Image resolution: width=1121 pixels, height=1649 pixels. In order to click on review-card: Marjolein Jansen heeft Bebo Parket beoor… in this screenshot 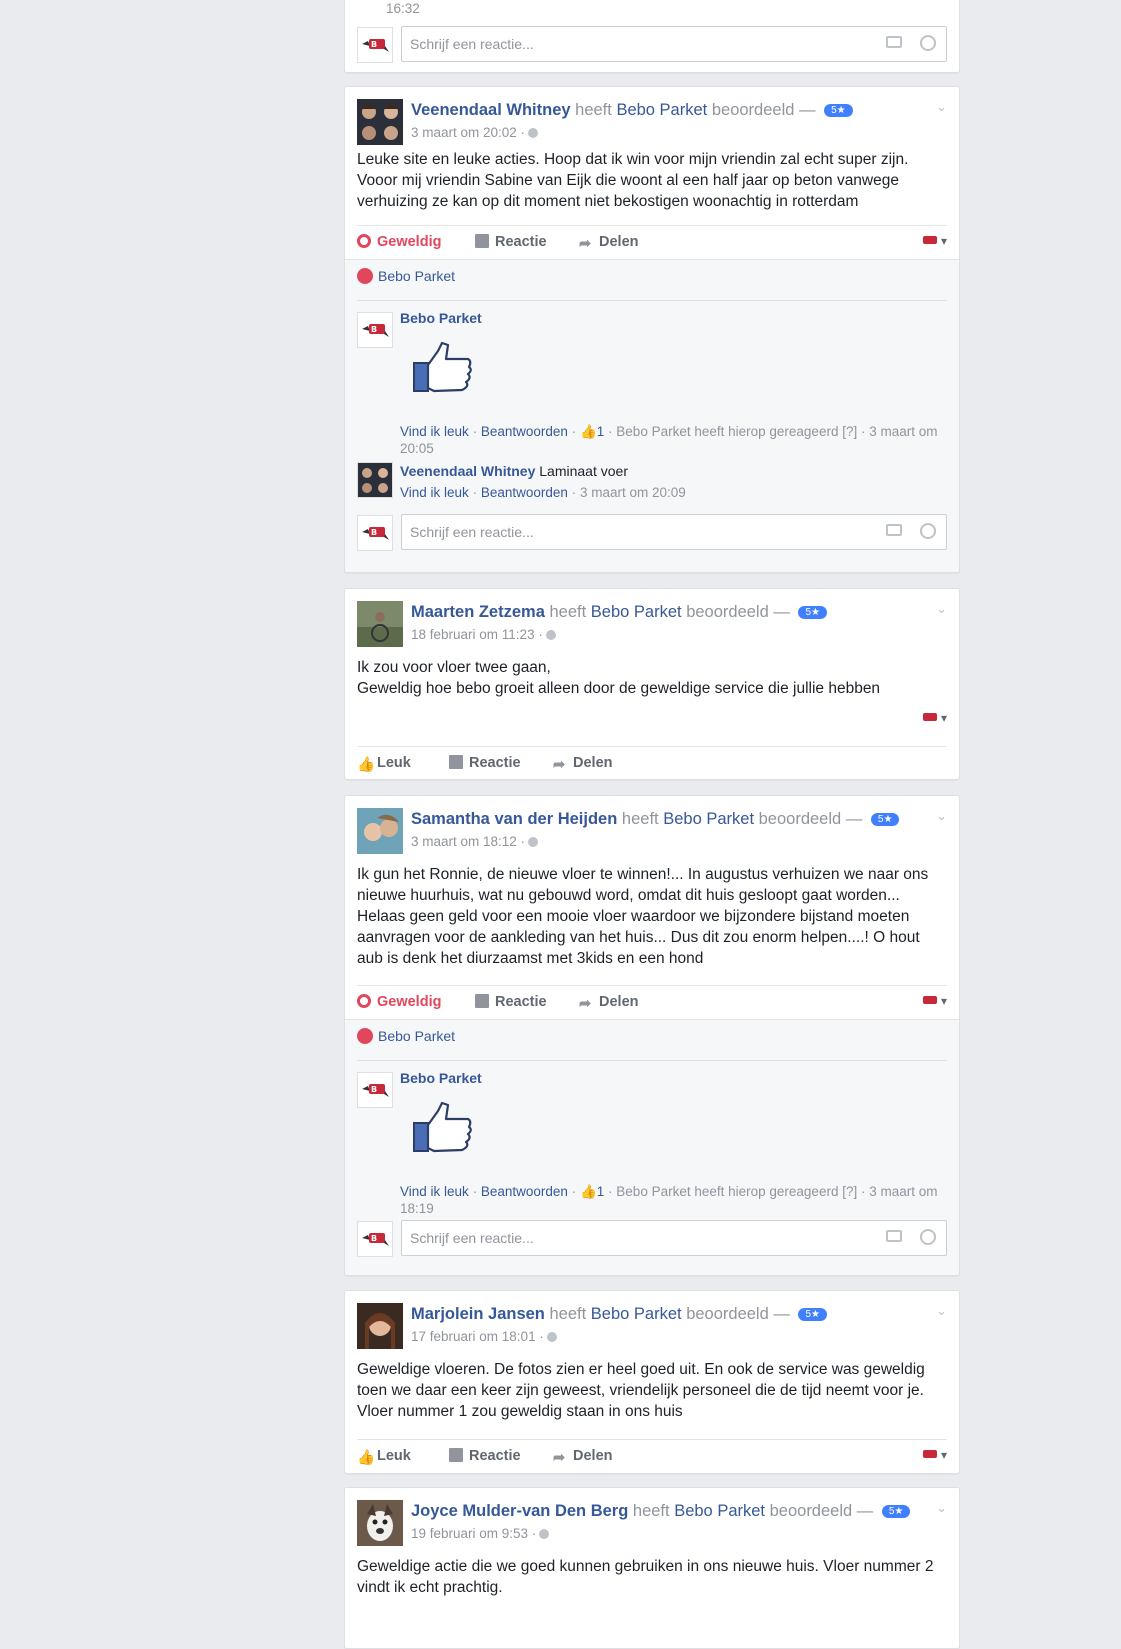, I will do `click(652, 1382)`.